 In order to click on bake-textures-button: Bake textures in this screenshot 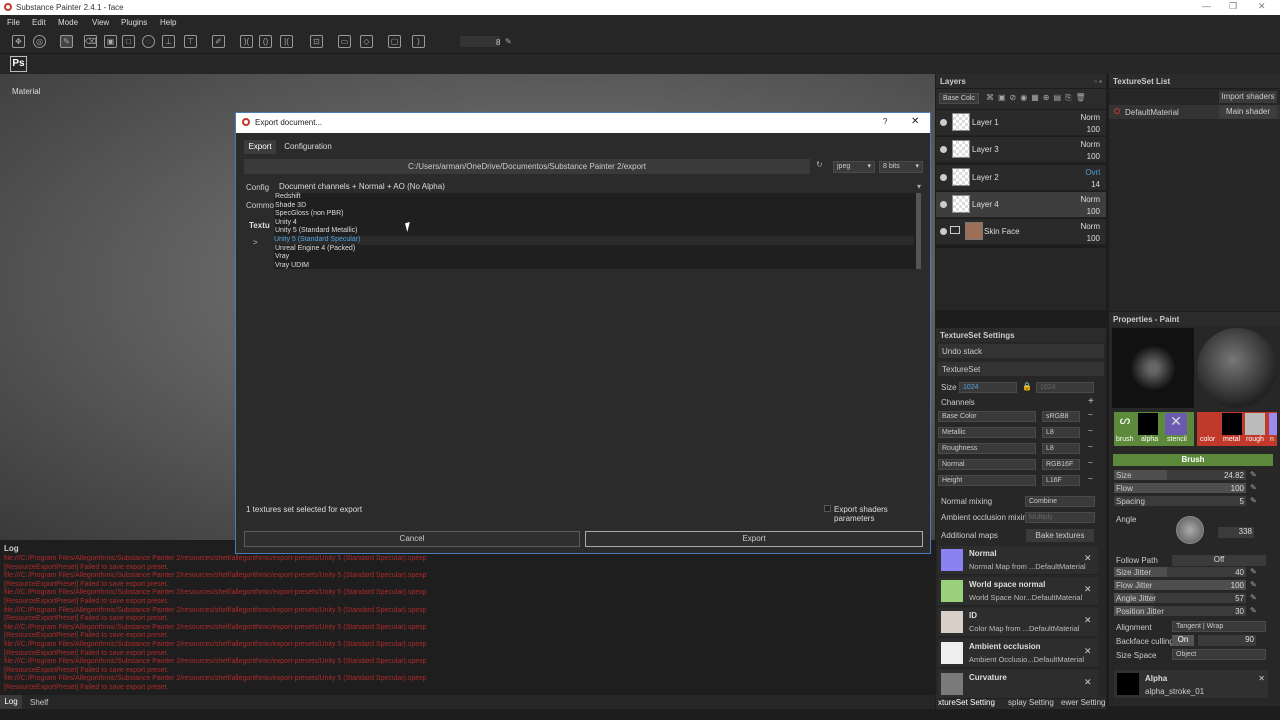, I will do `click(1060, 535)`.